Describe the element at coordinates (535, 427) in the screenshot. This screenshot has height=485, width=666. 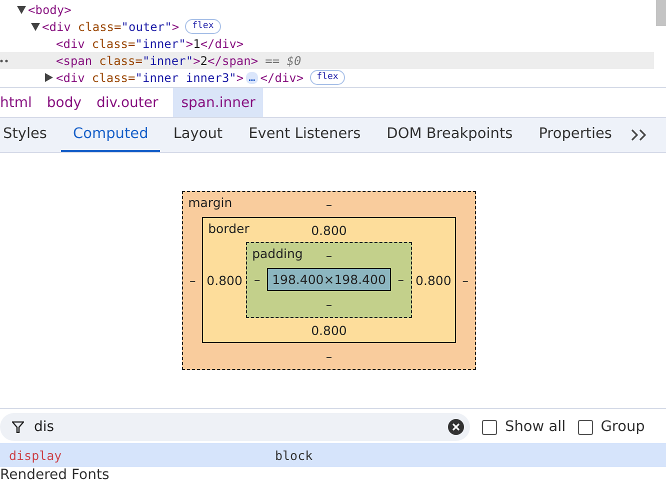
I see `checkbox-label: Show all` at that location.